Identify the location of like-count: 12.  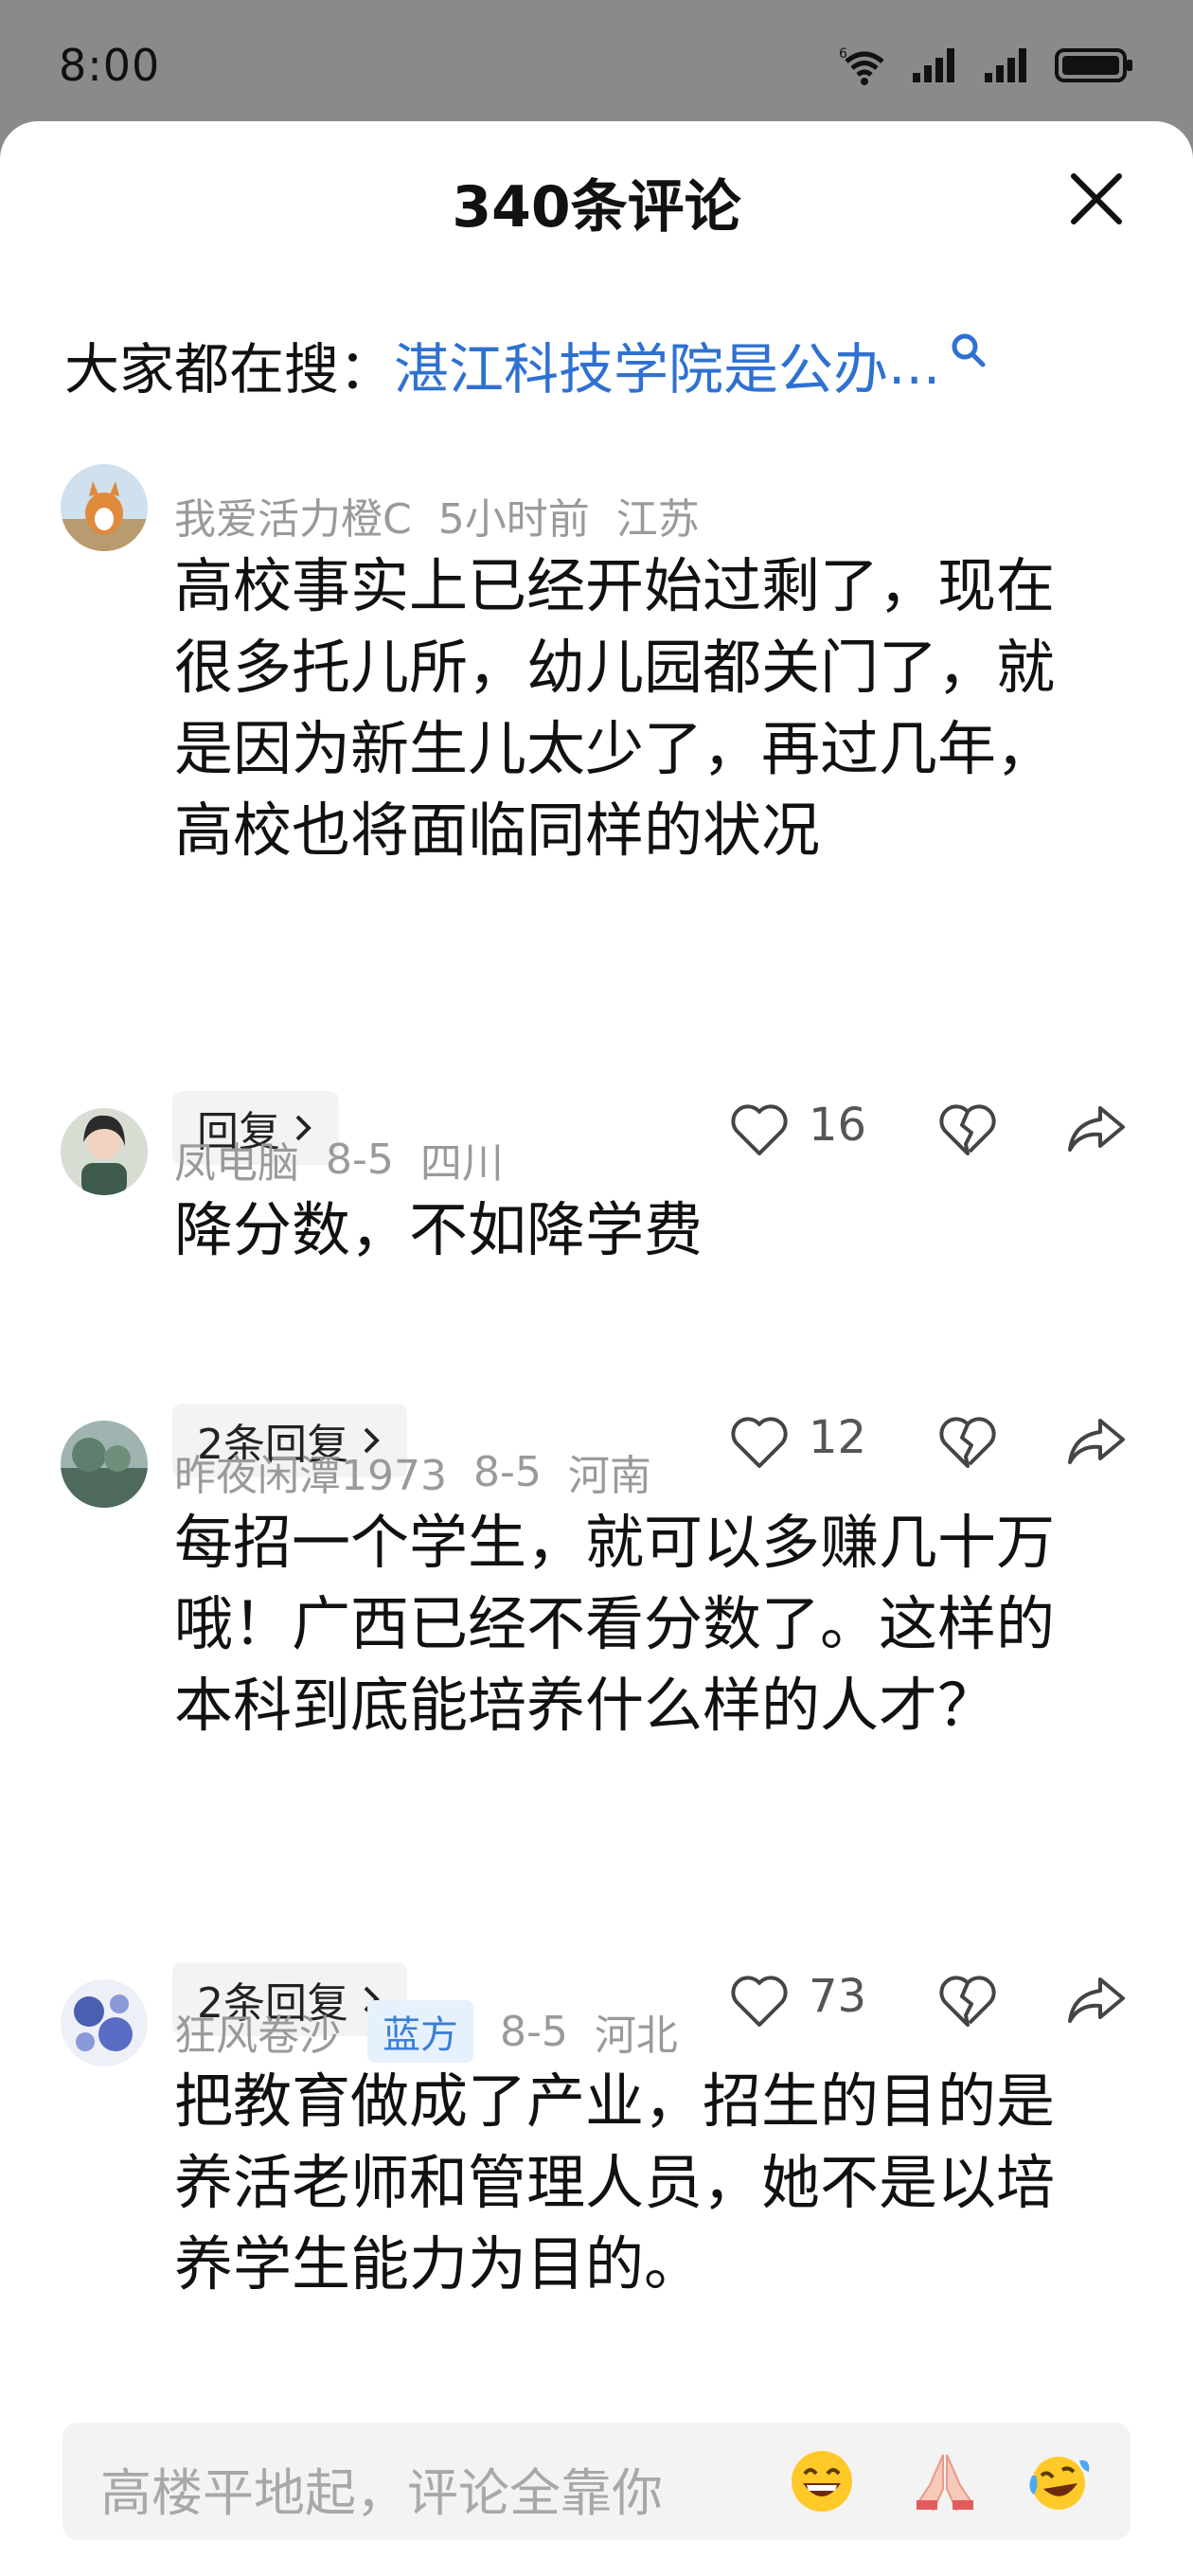
(838, 1437).